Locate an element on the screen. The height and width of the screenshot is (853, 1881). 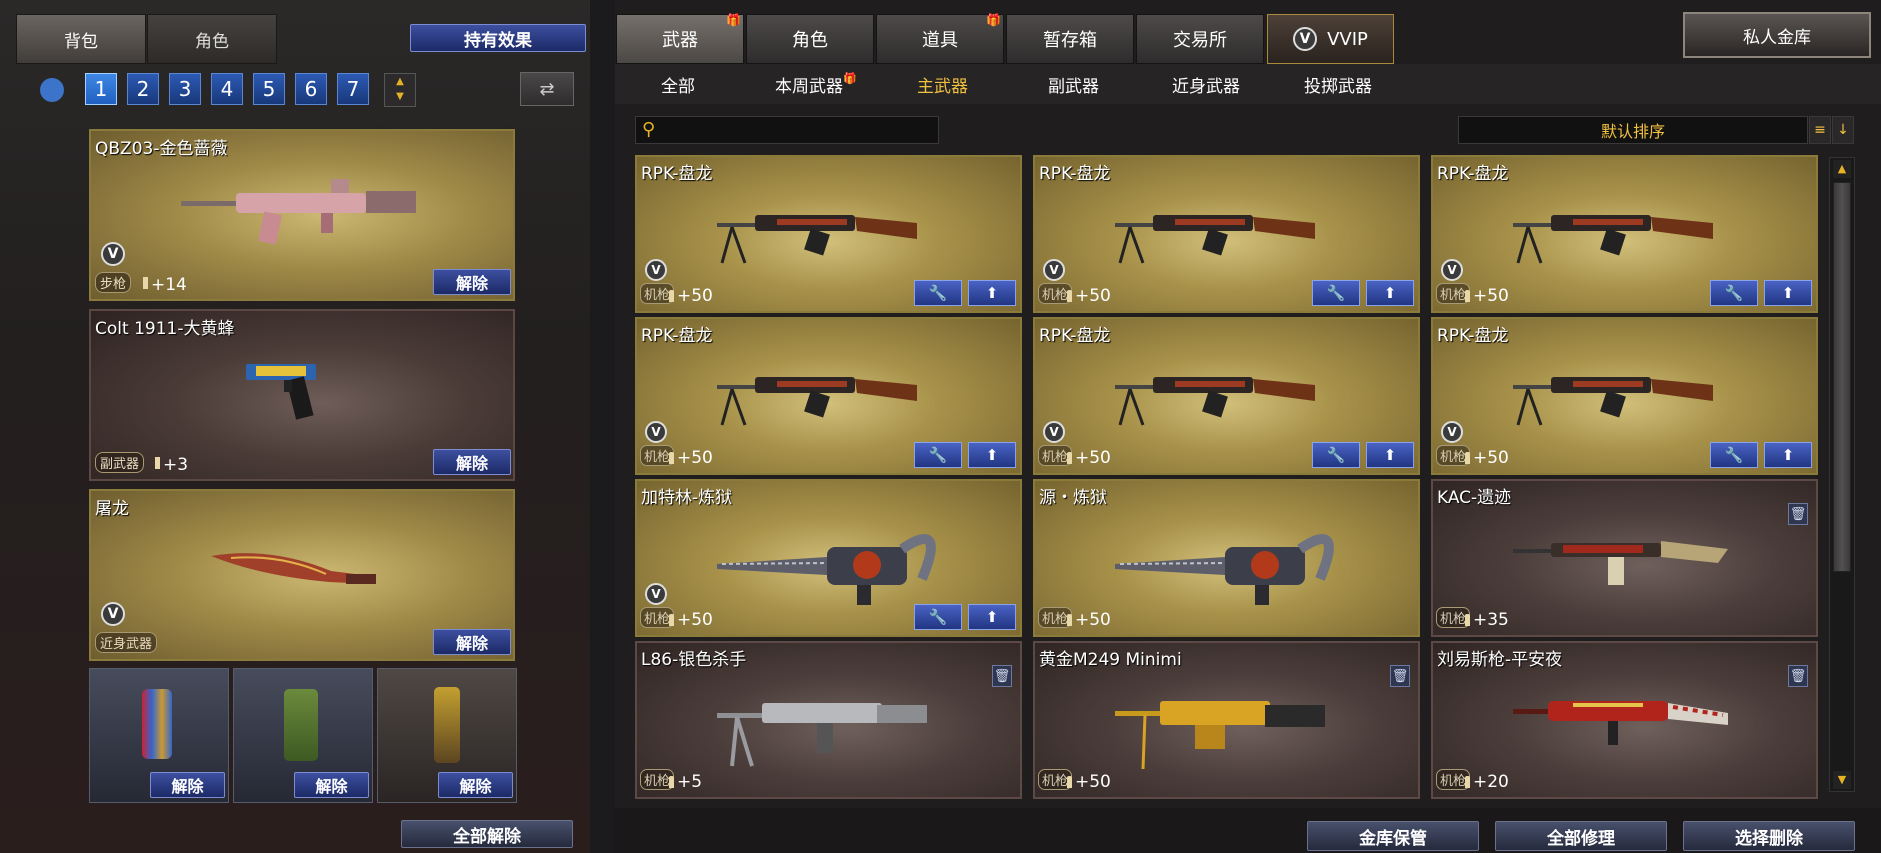
page-5-button: 5 is located at coordinates (269, 89).